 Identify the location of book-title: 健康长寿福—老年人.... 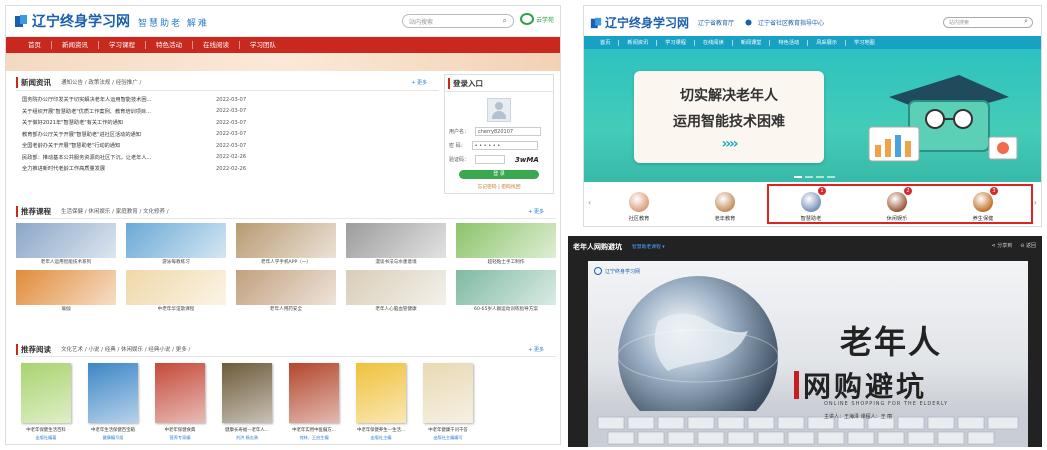
(247, 430).